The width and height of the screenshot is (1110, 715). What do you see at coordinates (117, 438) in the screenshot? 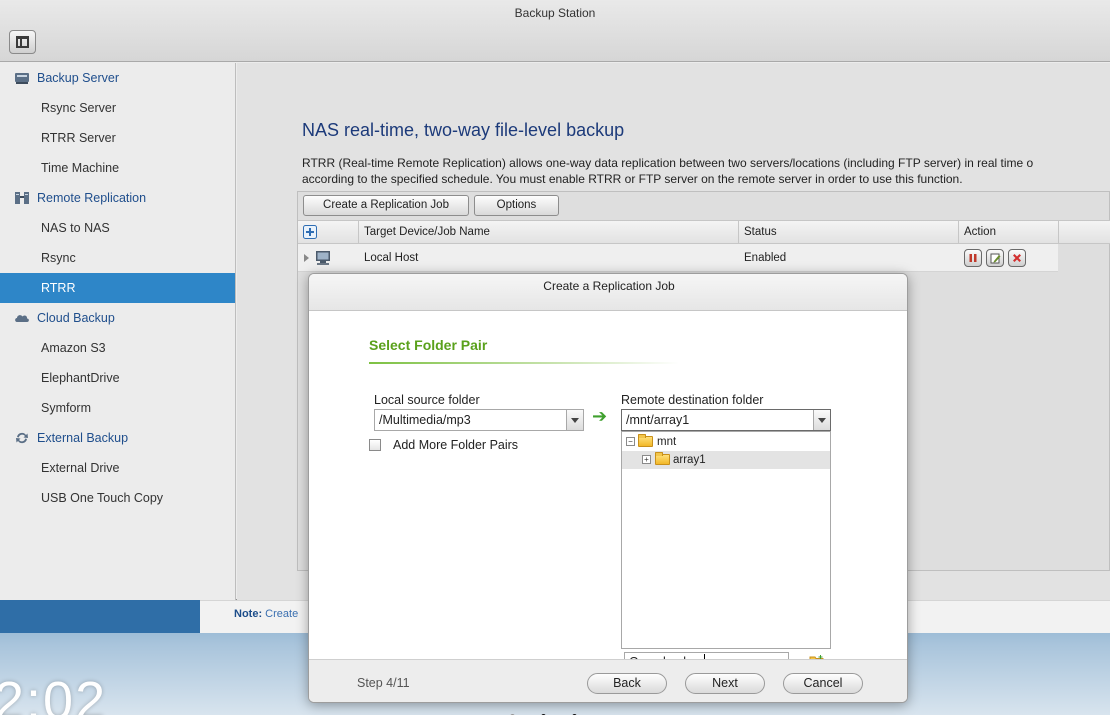
I see `sidebar-group-external-backup: External Backup` at bounding box center [117, 438].